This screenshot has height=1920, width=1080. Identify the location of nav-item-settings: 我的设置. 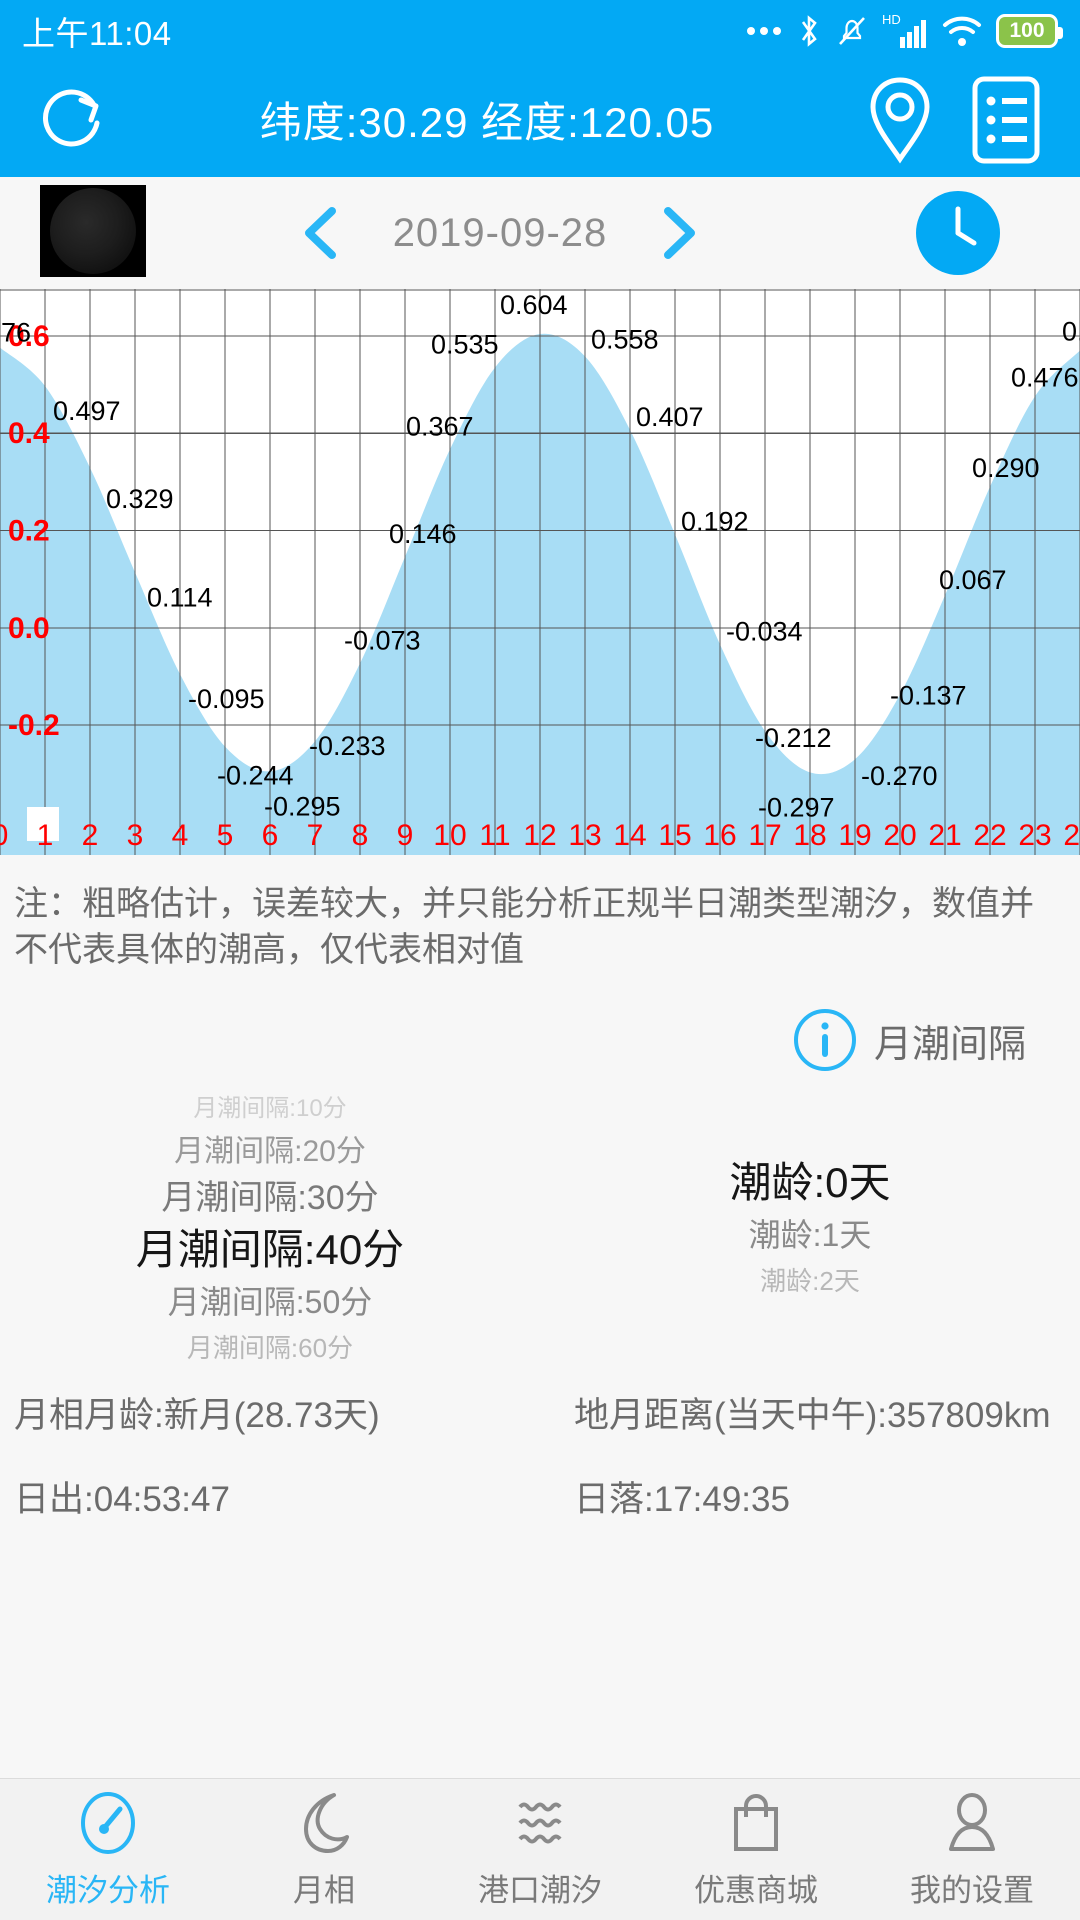
(972, 1849).